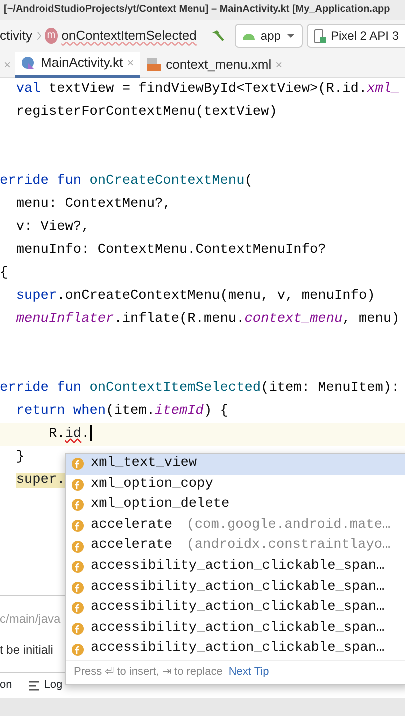 This screenshot has width=405, height=720. What do you see at coordinates (148, 672) in the screenshot?
I see `hint-text: Press ⏎ to insert, ⇥ to replace` at bounding box center [148, 672].